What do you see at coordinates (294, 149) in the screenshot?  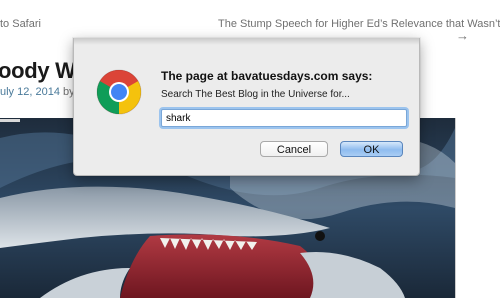 I see `cancel-button: Cancel` at bounding box center [294, 149].